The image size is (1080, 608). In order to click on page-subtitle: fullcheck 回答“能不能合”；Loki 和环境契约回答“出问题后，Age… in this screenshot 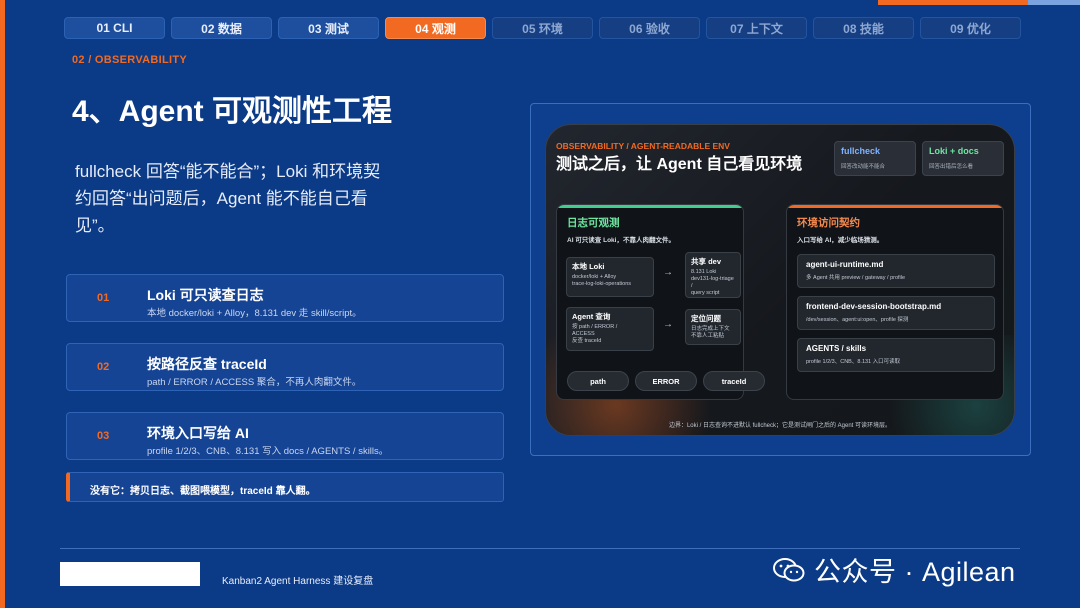, I will do `click(228, 198)`.